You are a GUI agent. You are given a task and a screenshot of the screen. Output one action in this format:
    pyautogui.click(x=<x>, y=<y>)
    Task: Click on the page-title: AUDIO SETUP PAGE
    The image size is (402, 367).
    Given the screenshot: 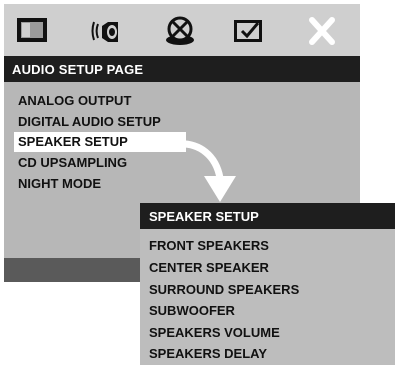 What is the action you would take?
    pyautogui.click(x=78, y=69)
    